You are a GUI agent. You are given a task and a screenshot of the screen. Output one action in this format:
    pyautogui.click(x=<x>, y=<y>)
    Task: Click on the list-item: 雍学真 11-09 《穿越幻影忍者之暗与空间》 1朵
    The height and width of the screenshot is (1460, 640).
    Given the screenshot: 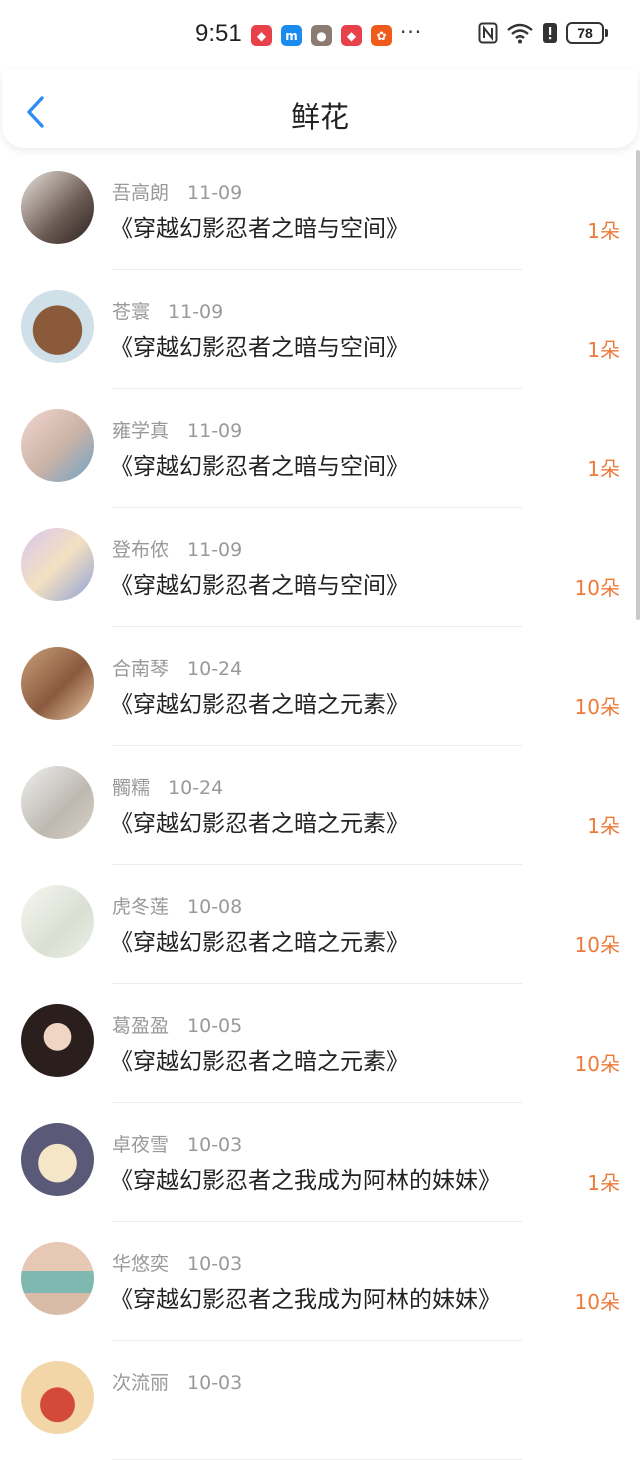 What is the action you would take?
    pyautogui.click(x=320, y=448)
    